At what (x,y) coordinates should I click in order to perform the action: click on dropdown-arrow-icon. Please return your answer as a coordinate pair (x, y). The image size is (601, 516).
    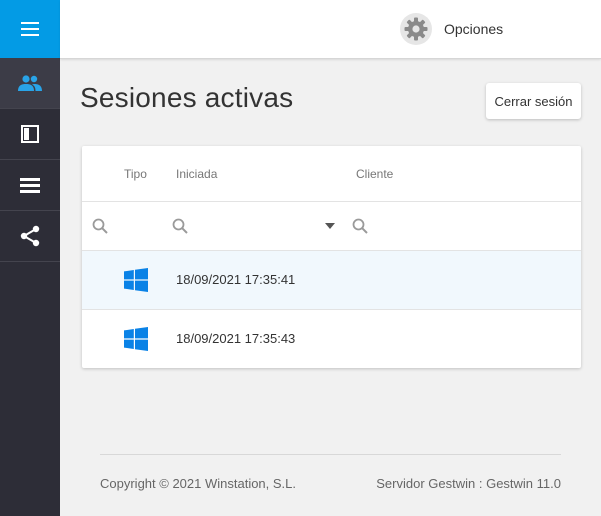
    Looking at the image, I should click on (330, 226).